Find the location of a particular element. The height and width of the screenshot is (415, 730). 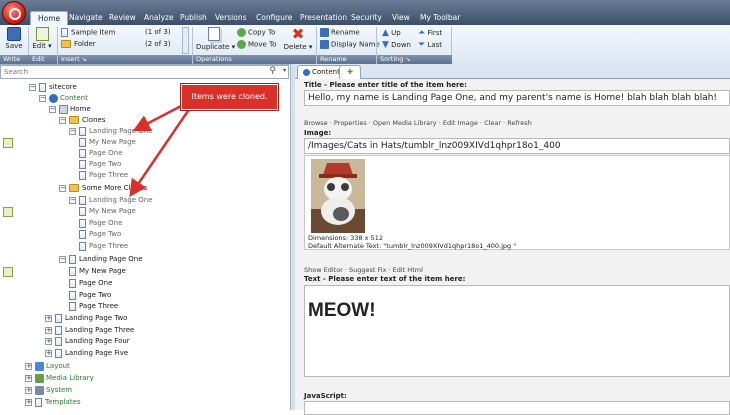

delete-button: ✖ Delete ▾ is located at coordinates (298, 39).